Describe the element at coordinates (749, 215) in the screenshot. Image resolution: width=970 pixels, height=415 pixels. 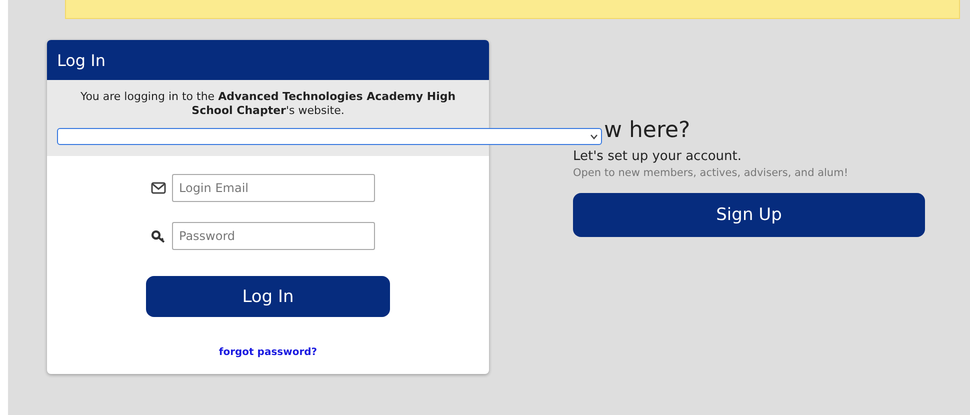
I see `signup-button: Sign Up` at that location.